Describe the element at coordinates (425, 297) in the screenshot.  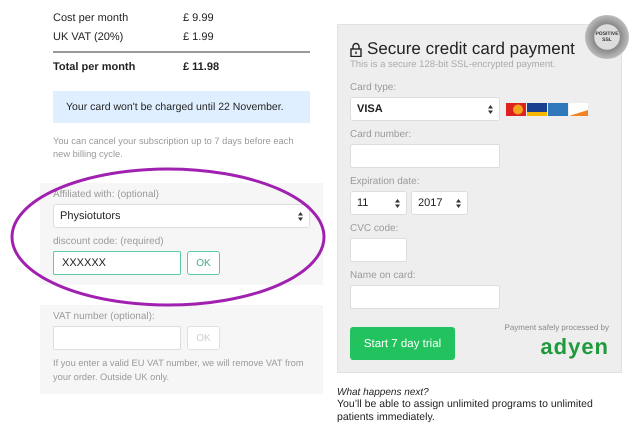
I see `name-on-card-field` at that location.